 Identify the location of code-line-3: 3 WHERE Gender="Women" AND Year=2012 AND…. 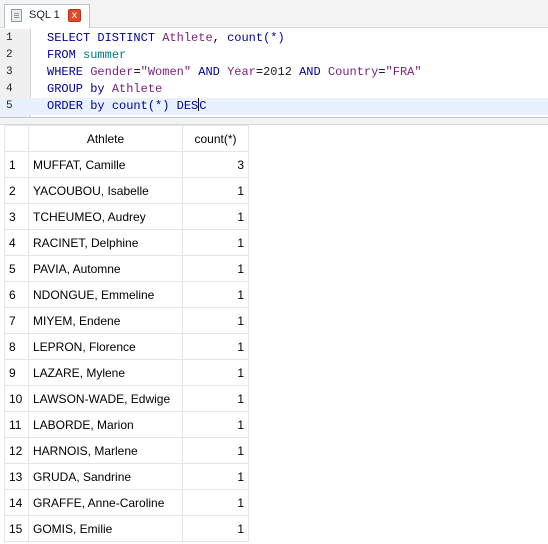
(274, 72).